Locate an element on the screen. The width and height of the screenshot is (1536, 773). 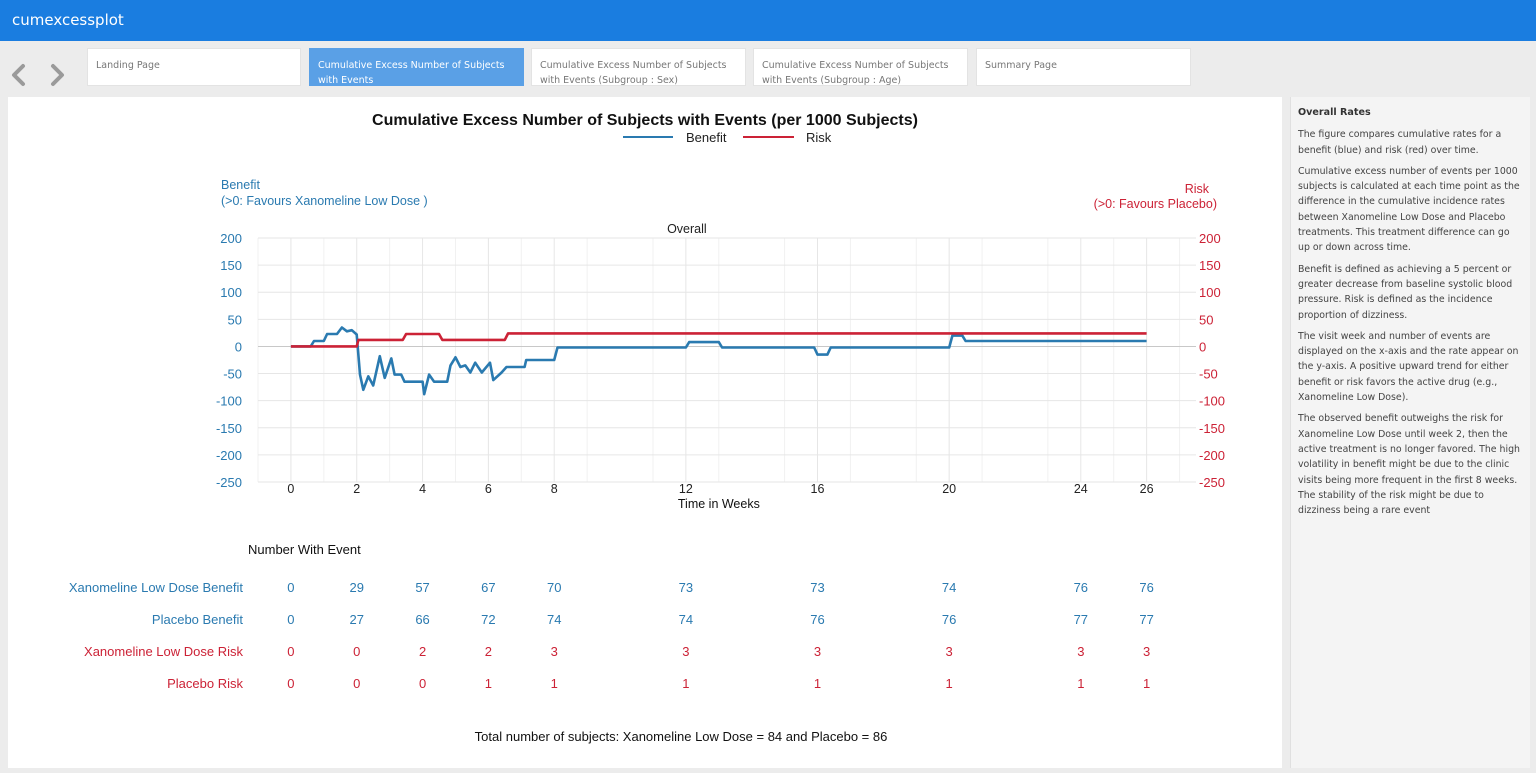
table-row-label: Placebo Risk is located at coordinates (205, 683).